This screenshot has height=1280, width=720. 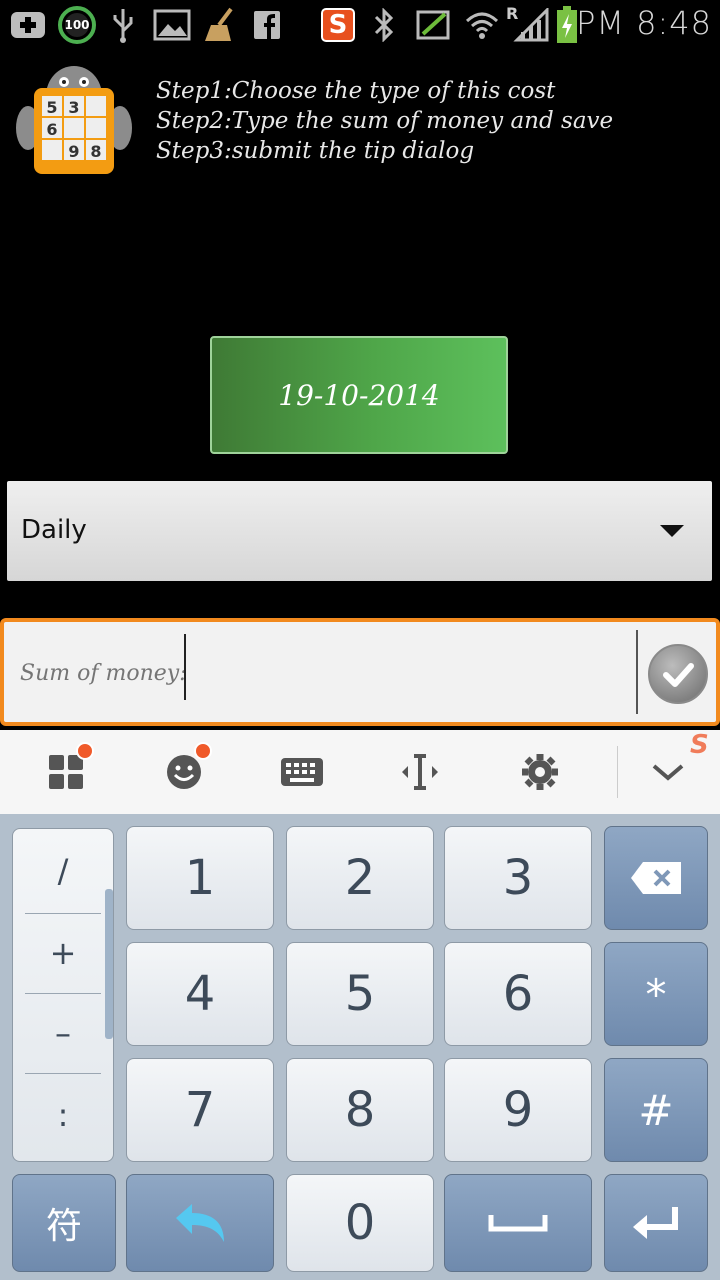 I want to click on step-2: Step2:Type the sum of money and save, so click(x=385, y=121).